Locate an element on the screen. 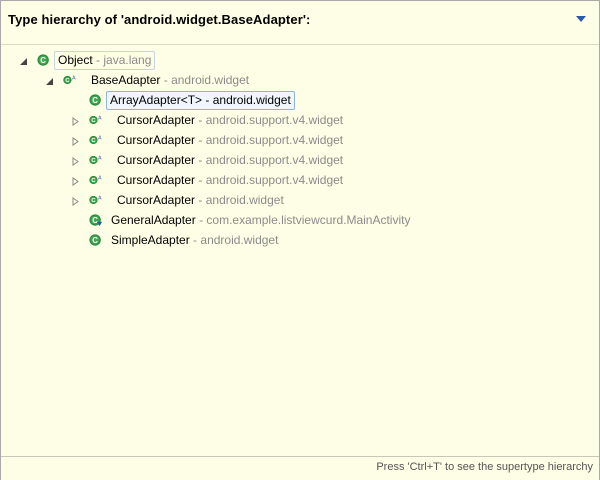  type-name: Object is located at coordinates (75, 60).